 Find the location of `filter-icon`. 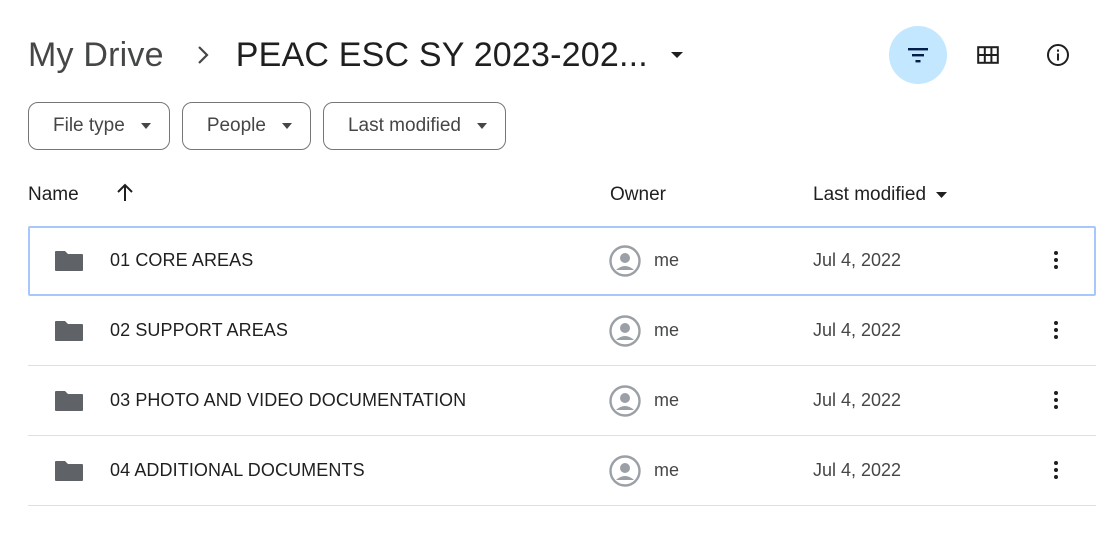

filter-icon is located at coordinates (918, 55).